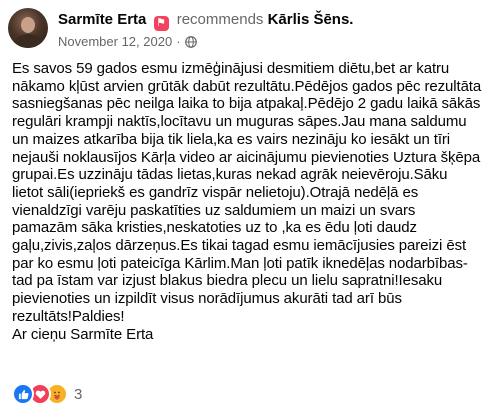  Describe the element at coordinates (28, 41) in the screenshot. I see `avatar-body` at that location.